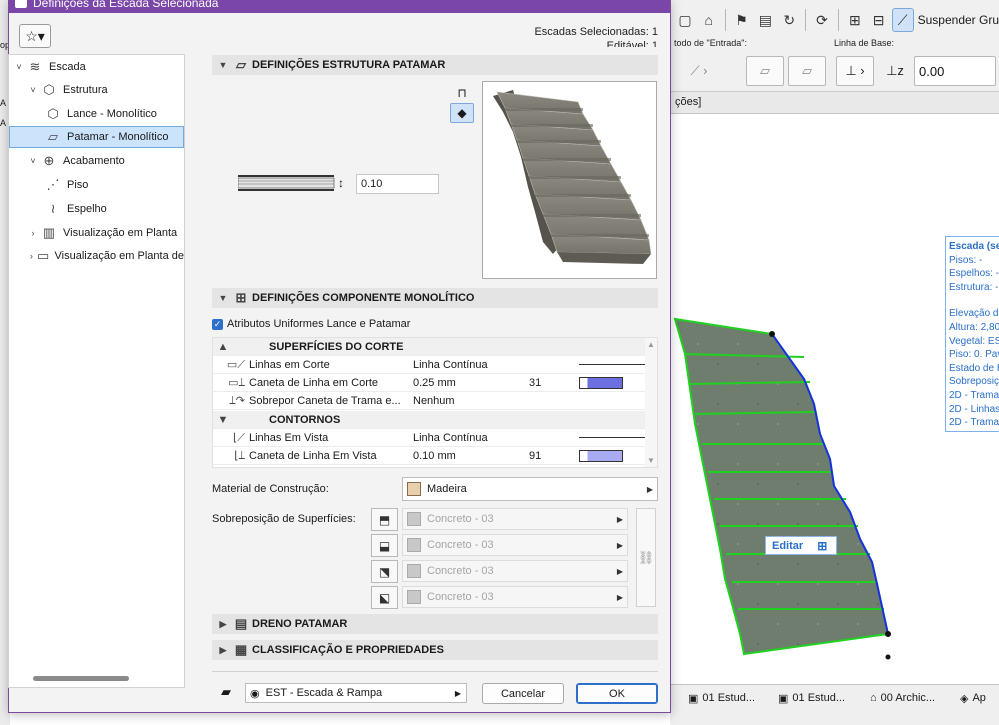  What do you see at coordinates (429, 420) in the screenshot?
I see `group-outlines: ▼ CONTORNOS` at bounding box center [429, 420].